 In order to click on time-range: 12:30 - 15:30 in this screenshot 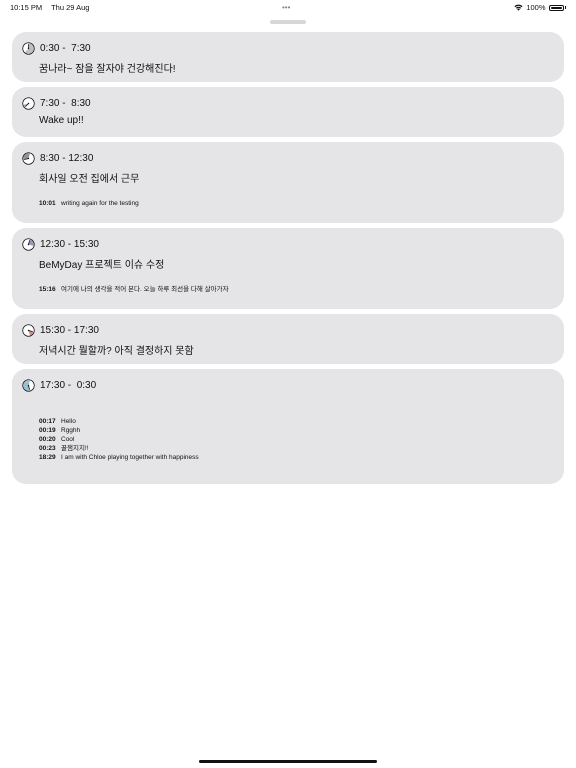, I will do `click(69, 244)`.